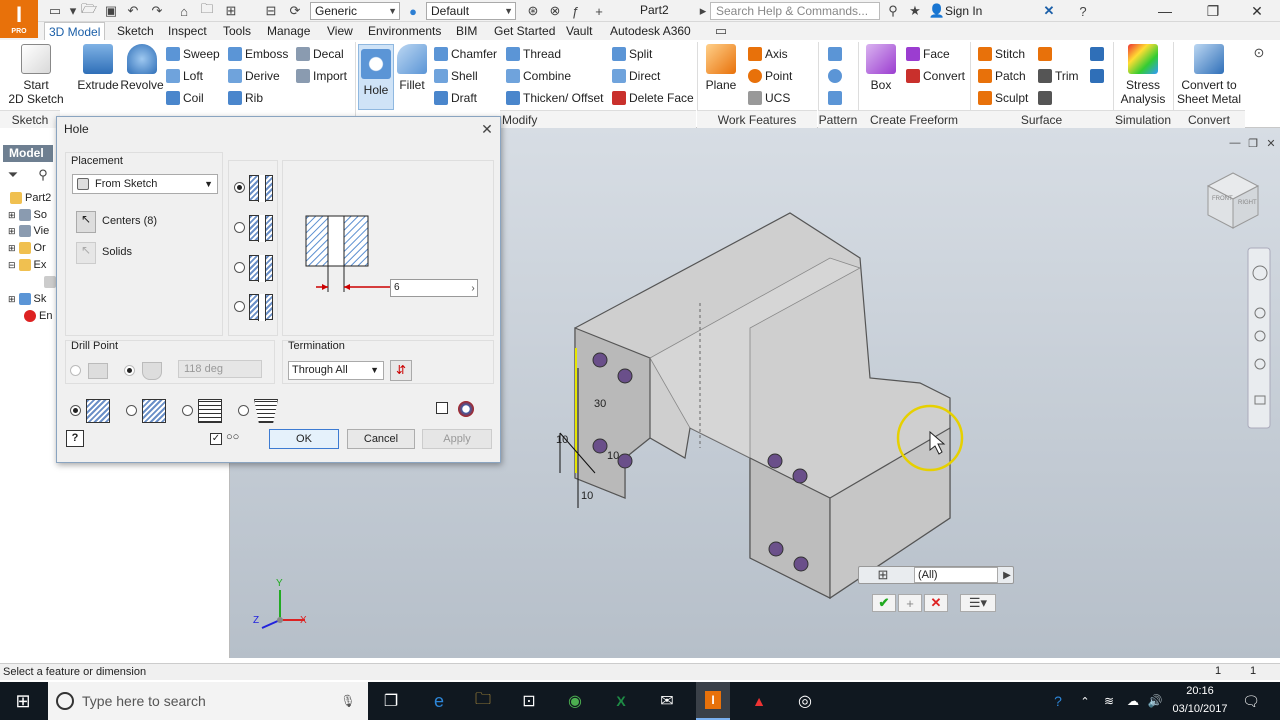  Describe the element at coordinates (295, 11) in the screenshot. I see `update-icon: ⟳` at that location.